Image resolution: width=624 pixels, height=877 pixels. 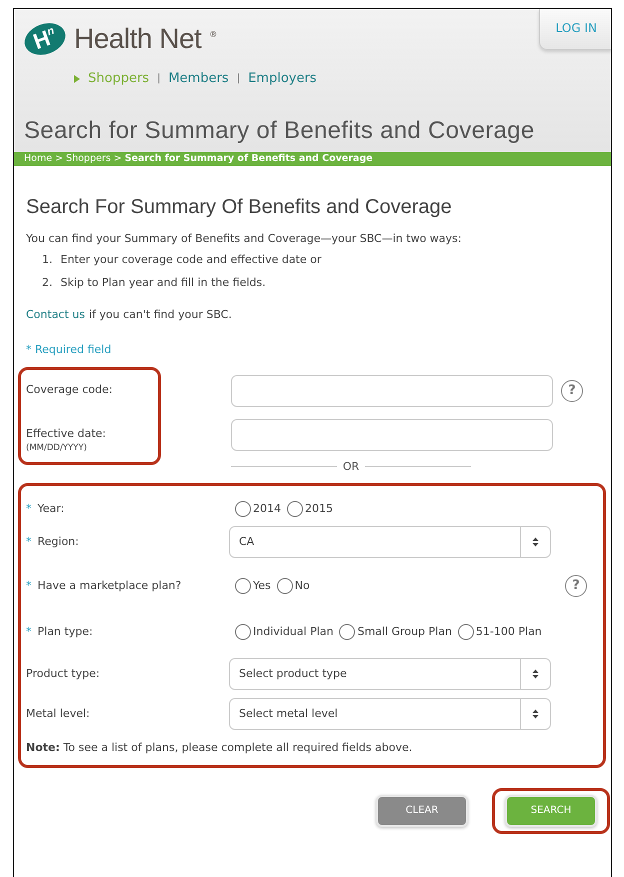 I want to click on trademark-mark: ®, so click(x=213, y=35).